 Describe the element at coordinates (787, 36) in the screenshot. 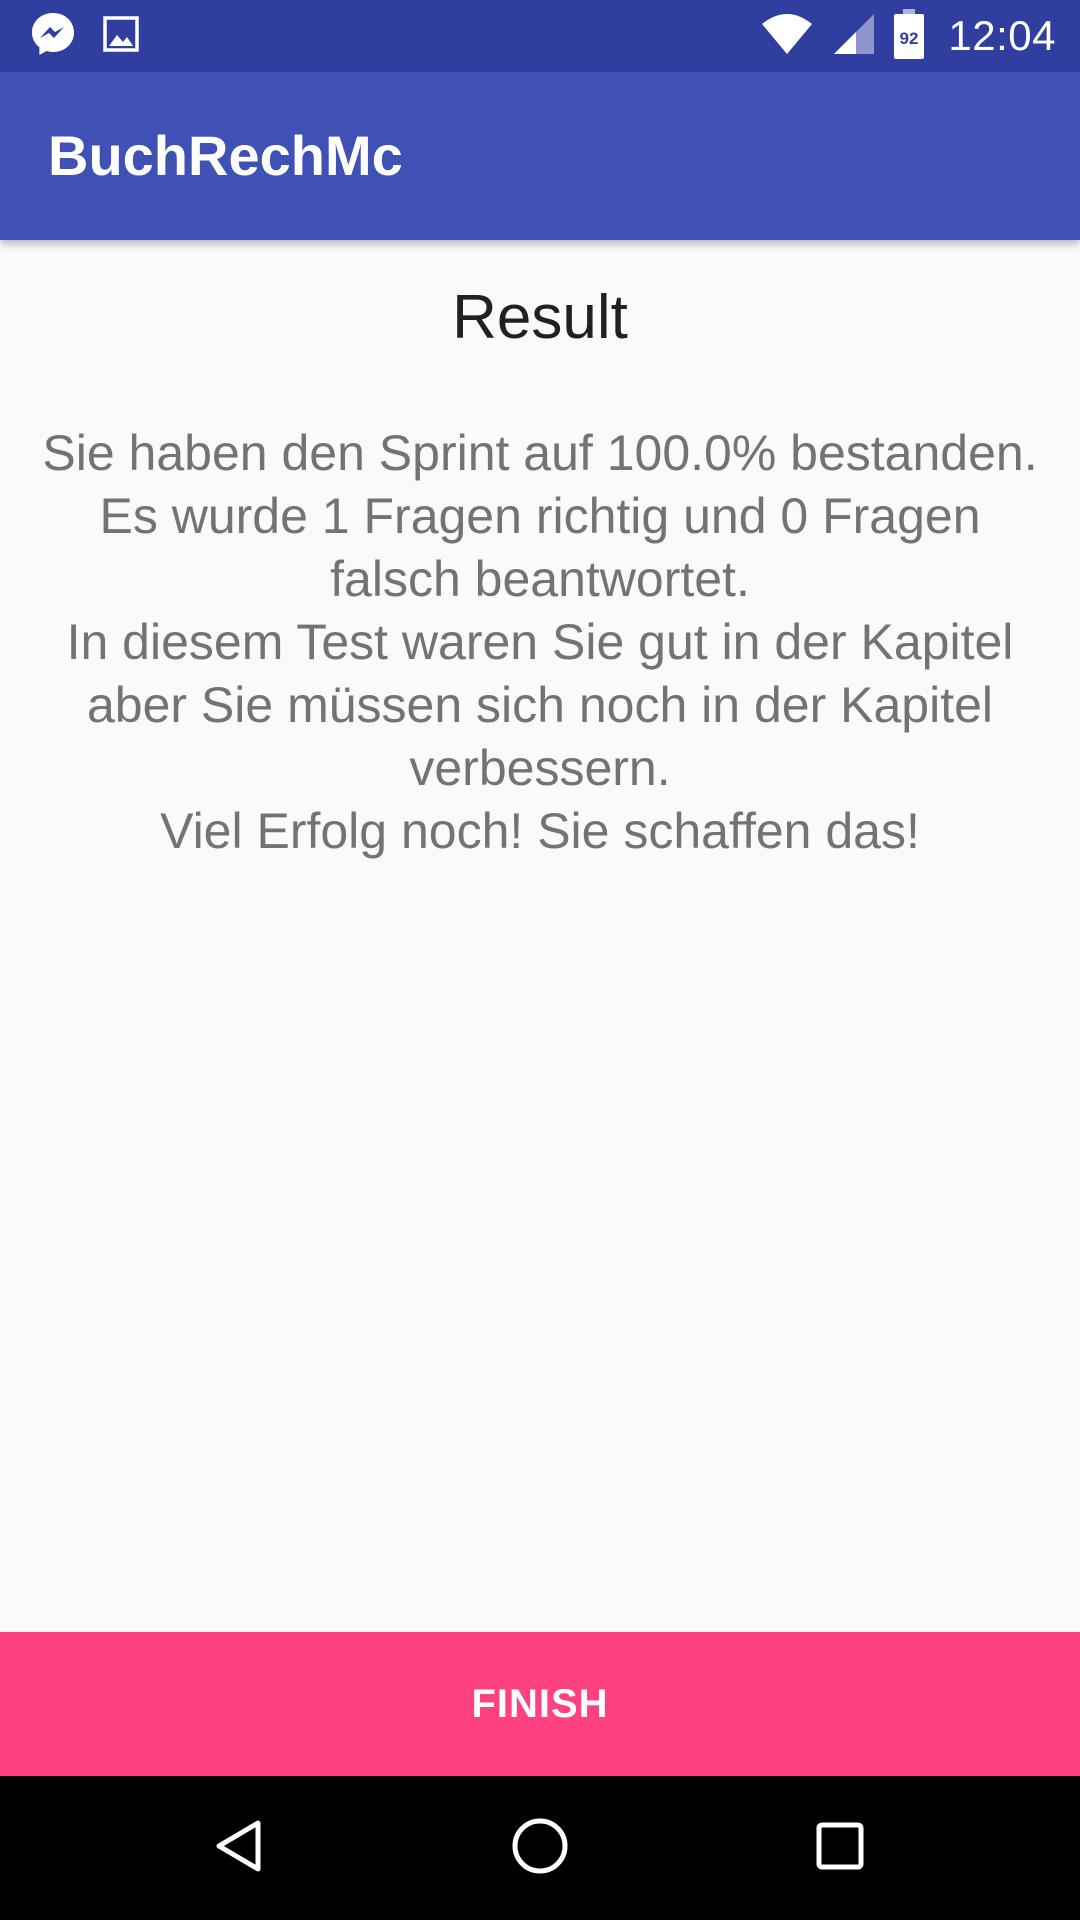

I see `wifi-icon` at that location.